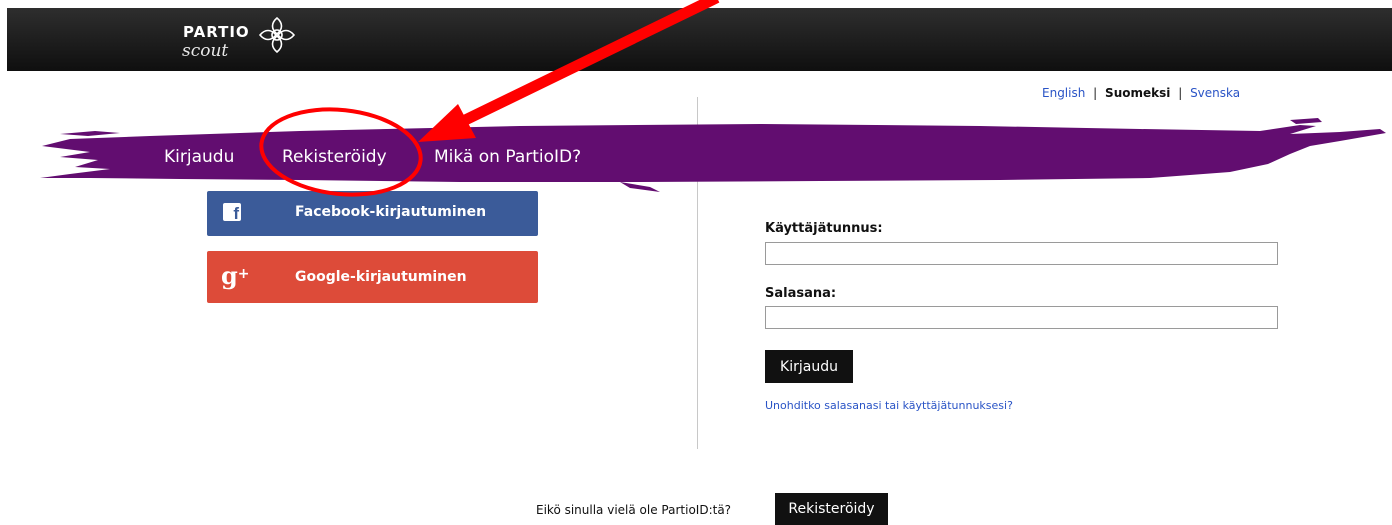 The width and height of the screenshot is (1392, 525). Describe the element at coordinates (1021, 253) in the screenshot. I see `username-input` at that location.